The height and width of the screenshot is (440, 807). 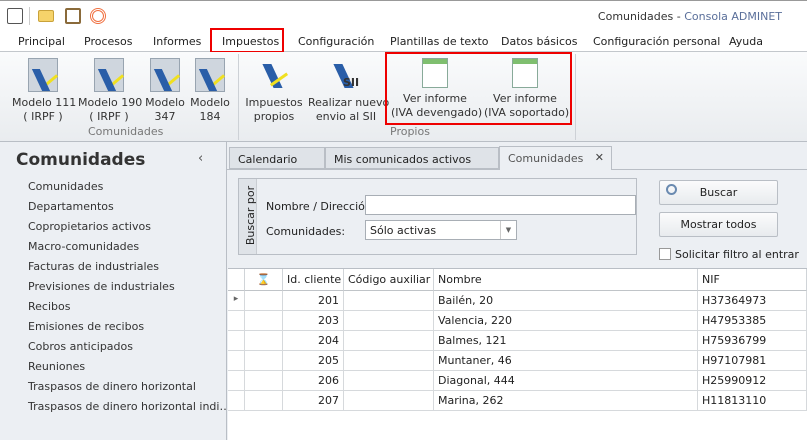 What do you see at coordinates (41, 41) in the screenshot?
I see `menu-principal: Principal` at bounding box center [41, 41].